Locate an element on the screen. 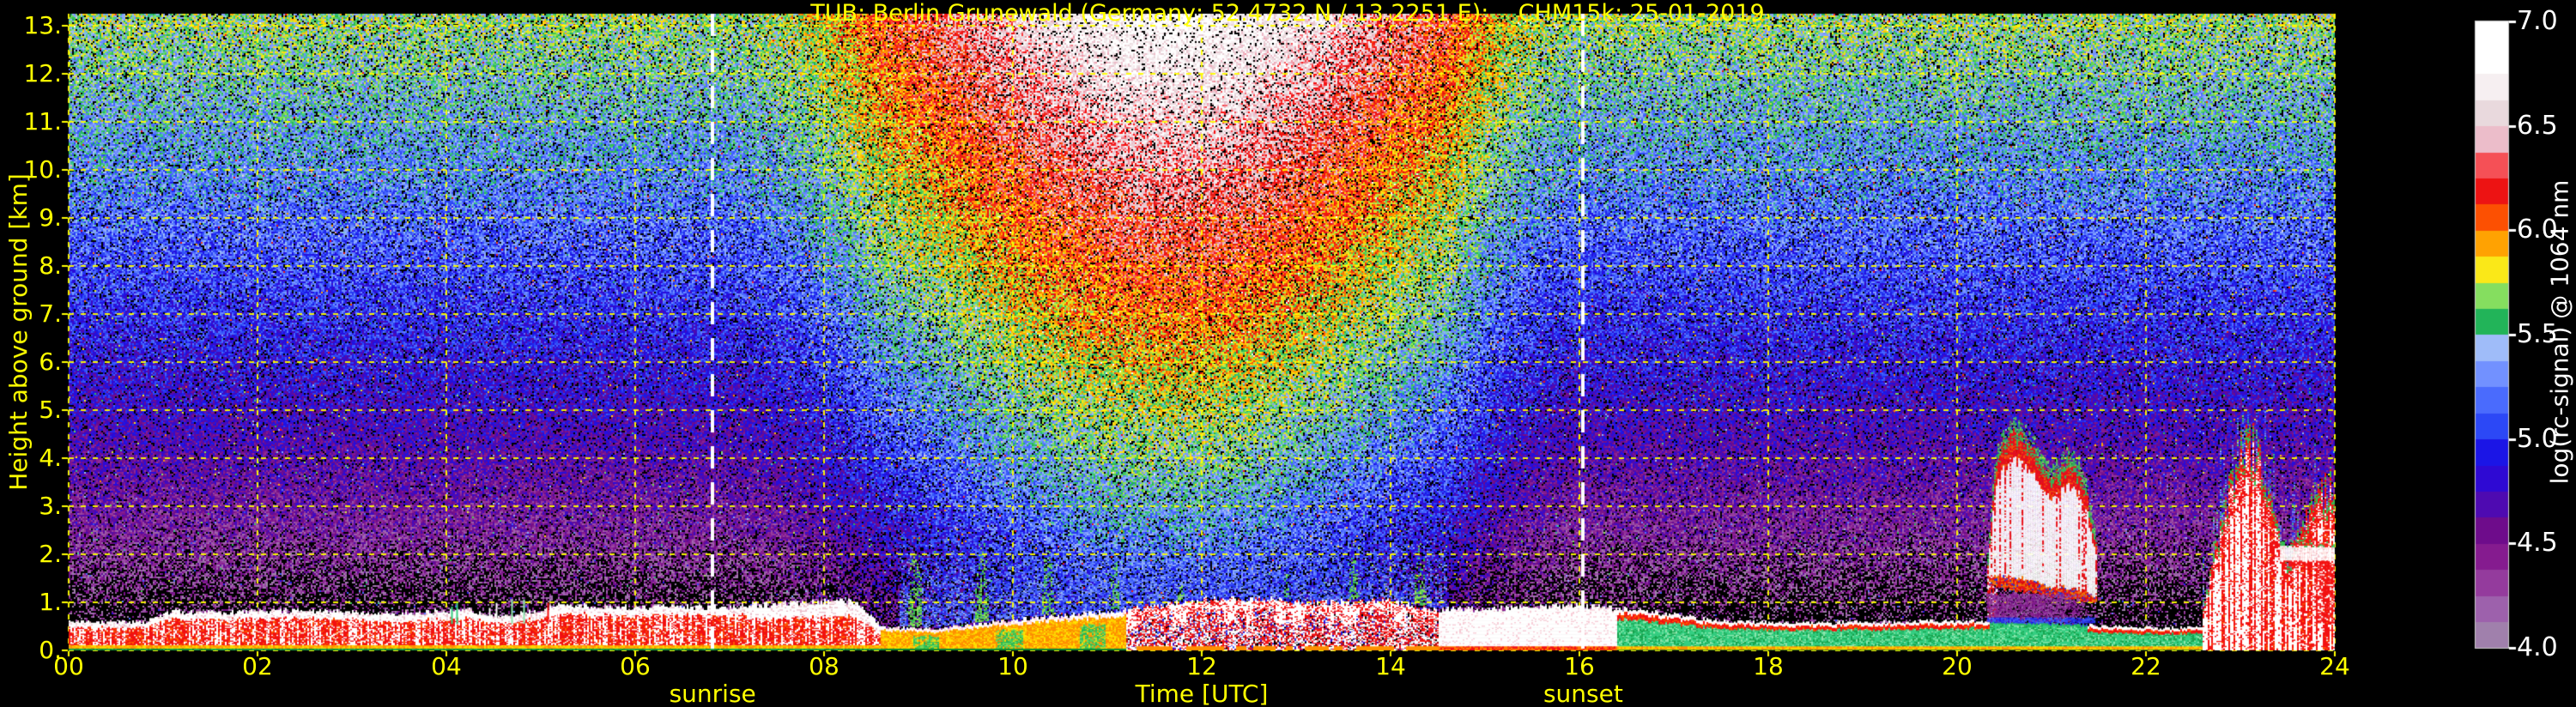 The image size is (2576, 707). colorbar-label: log(rc-signal) @ 1064 nm is located at coordinates (2559, 332).